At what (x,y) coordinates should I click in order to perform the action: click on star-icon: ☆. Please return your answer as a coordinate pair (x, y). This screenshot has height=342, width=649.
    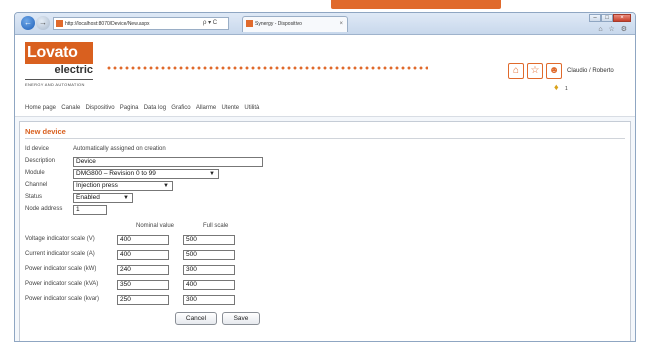
    Looking at the image, I should click on (535, 71).